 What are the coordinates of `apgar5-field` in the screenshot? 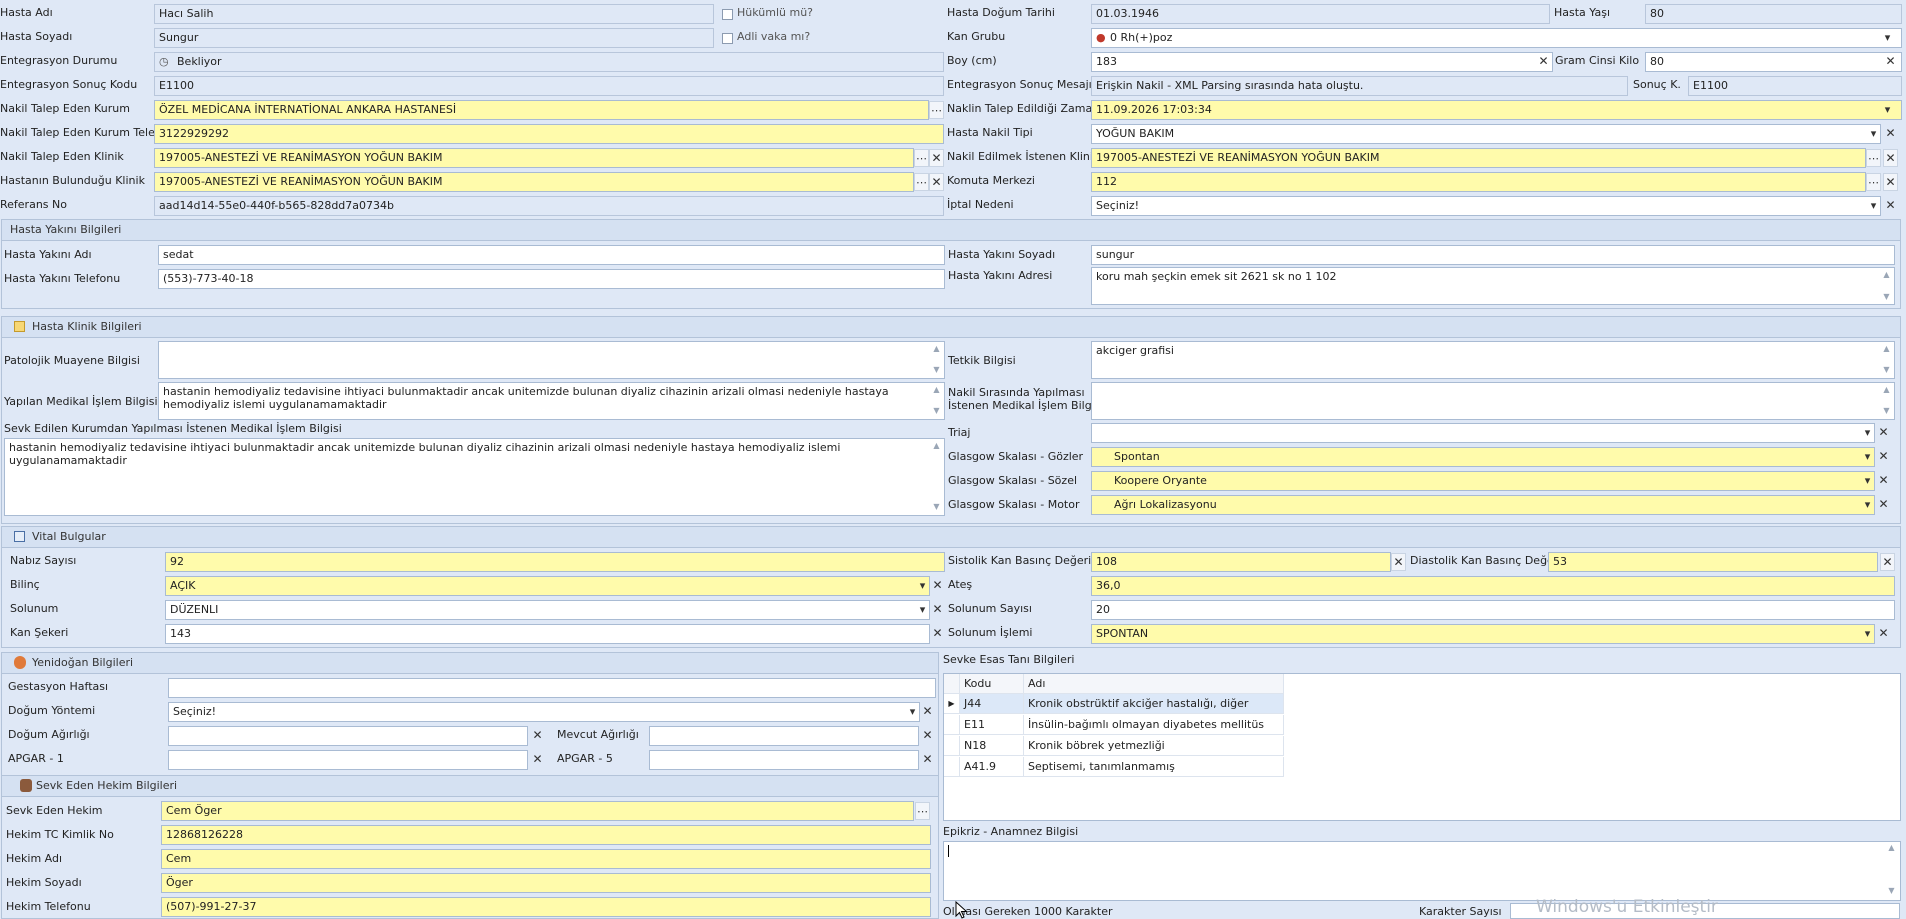 It's located at (784, 760).